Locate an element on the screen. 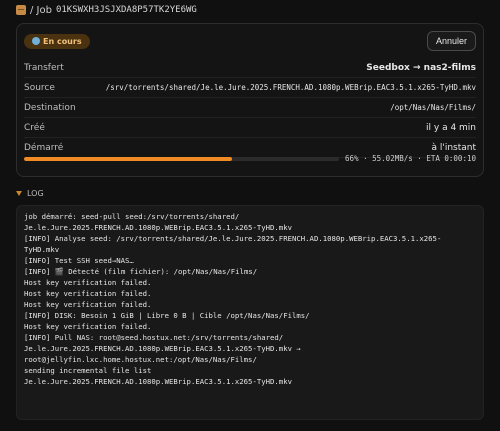  caret-down-icon is located at coordinates (19, 193).